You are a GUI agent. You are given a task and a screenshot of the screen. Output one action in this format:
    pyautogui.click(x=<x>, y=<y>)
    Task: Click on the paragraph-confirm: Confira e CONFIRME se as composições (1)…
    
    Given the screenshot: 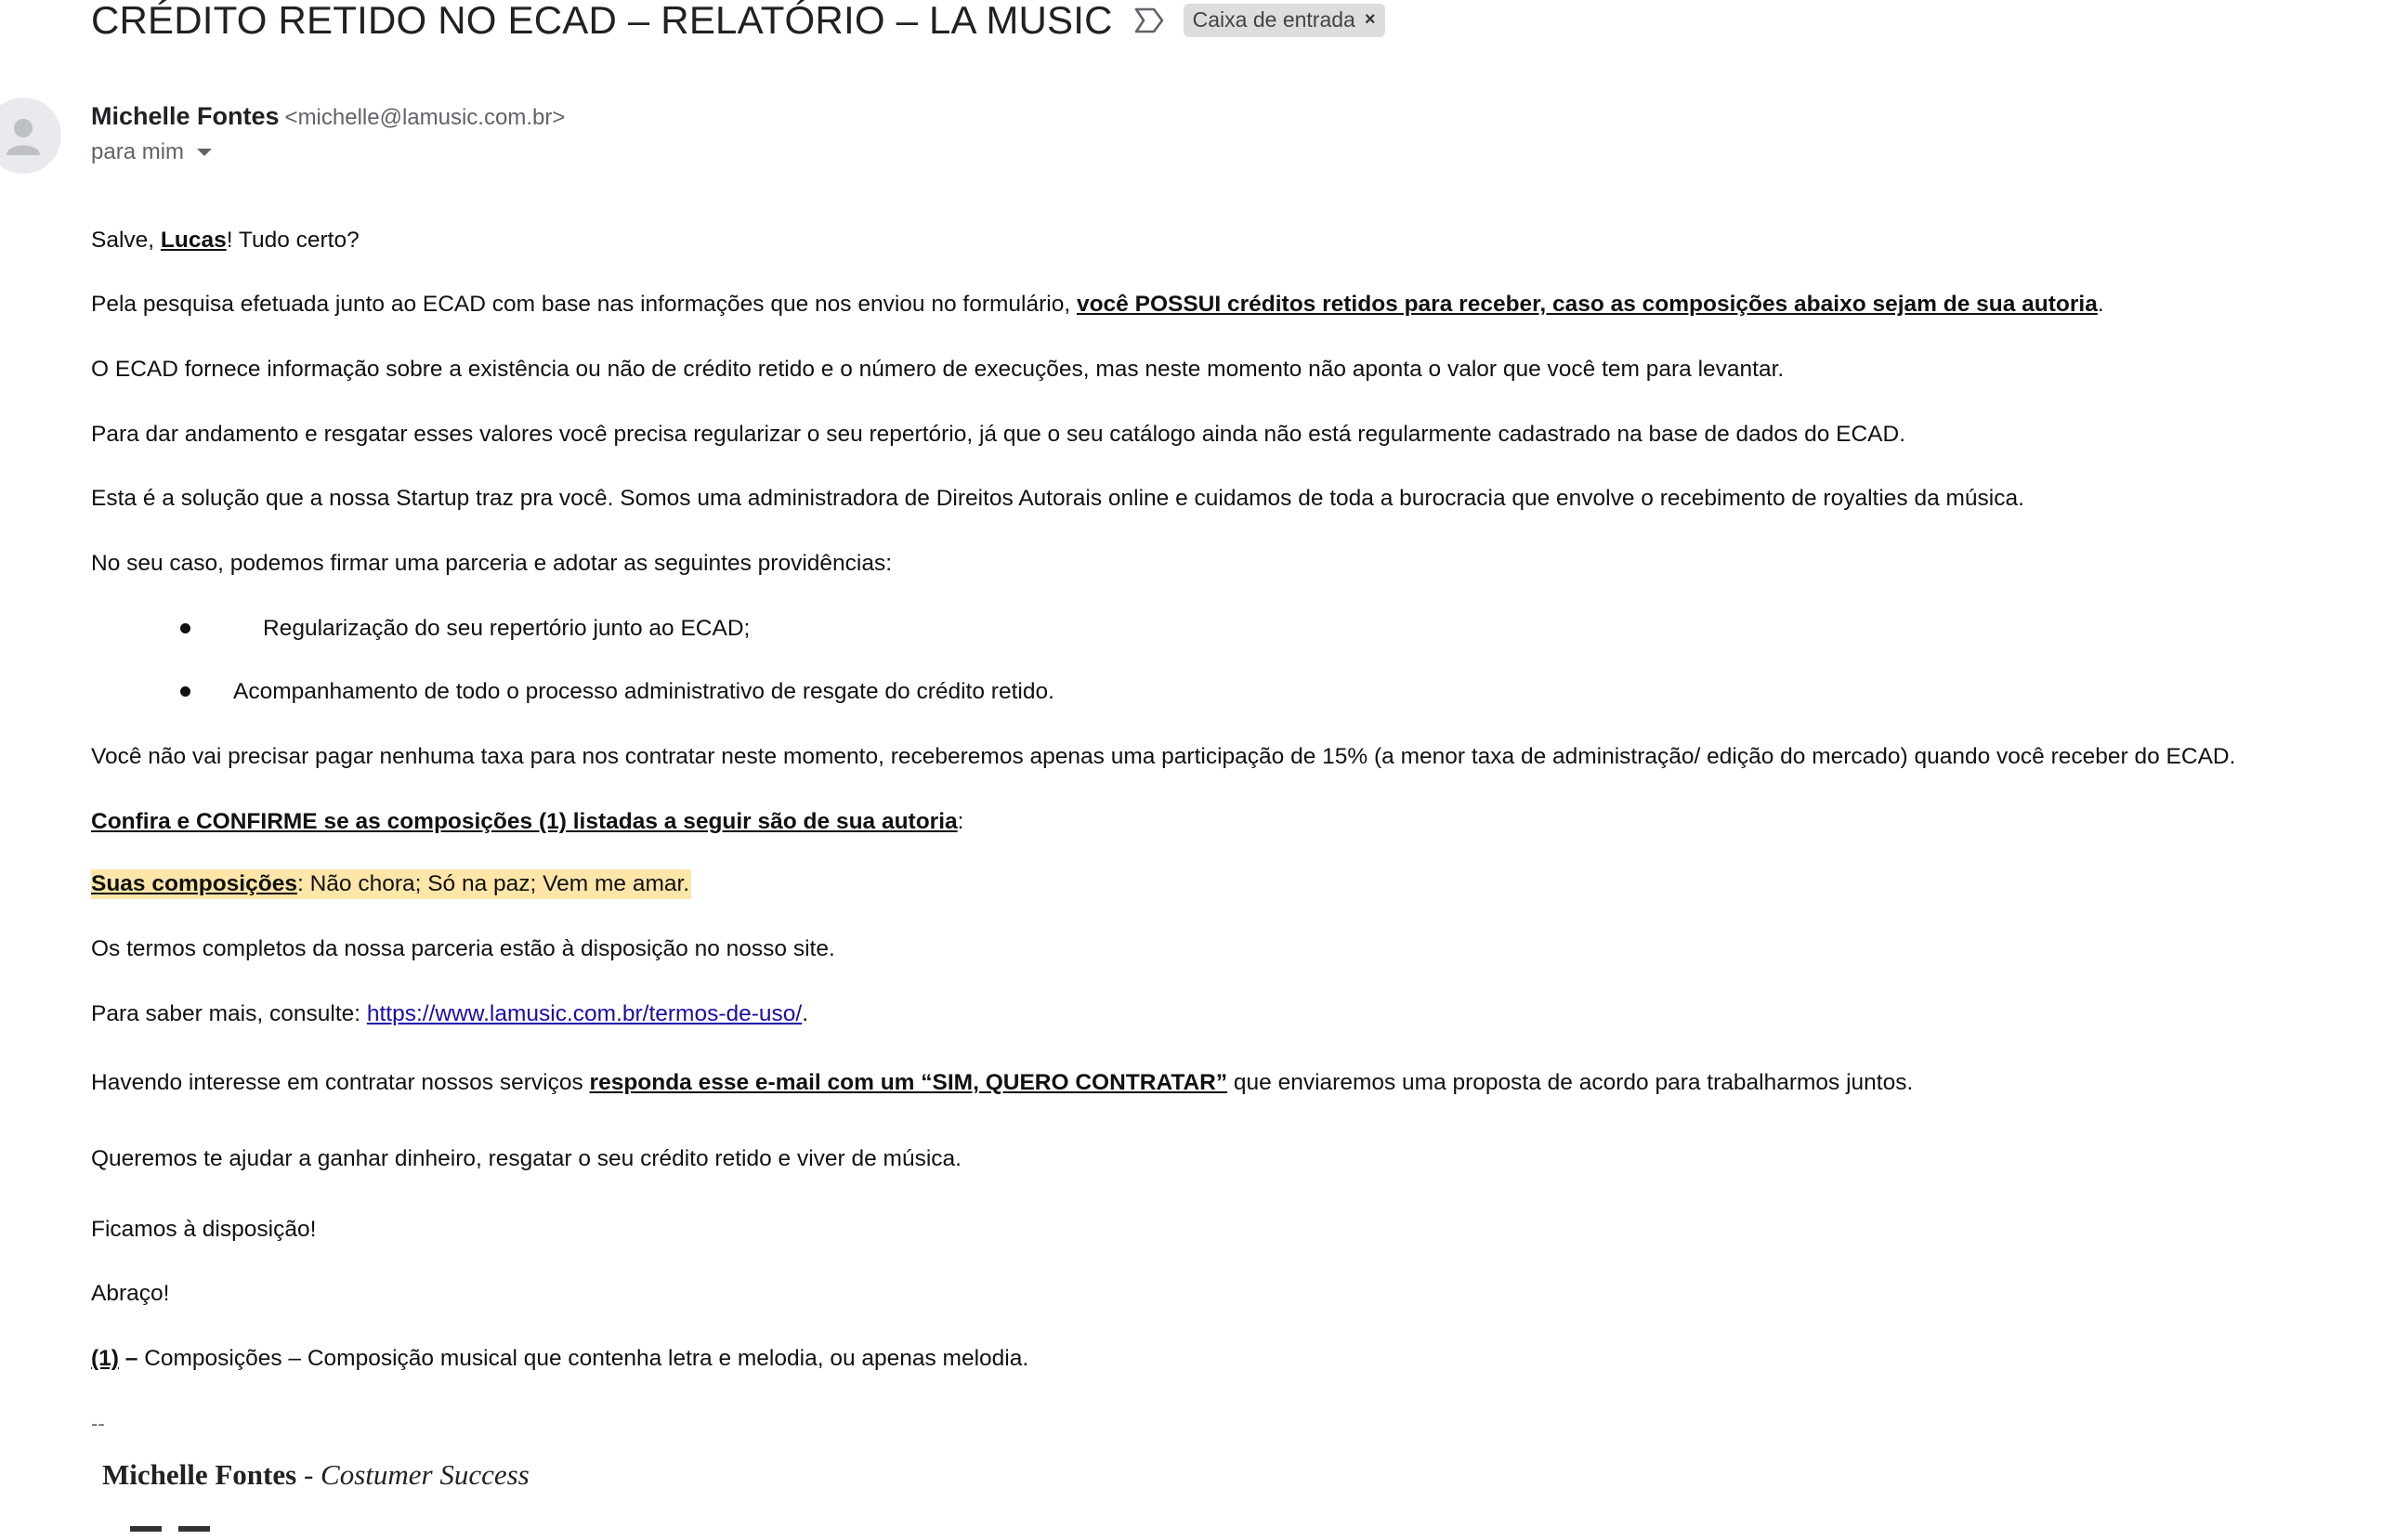 What is the action you would take?
    pyautogui.click(x=527, y=822)
    